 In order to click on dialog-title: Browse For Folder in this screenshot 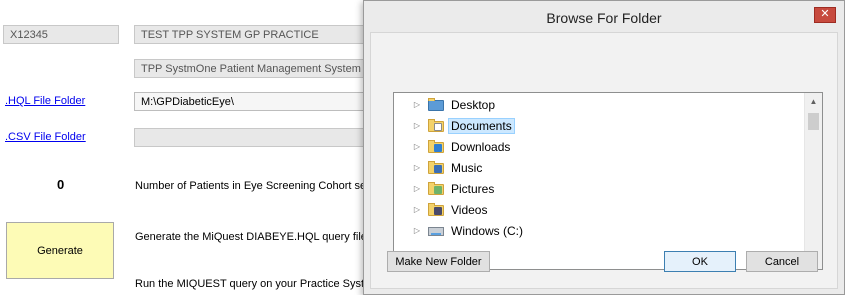, I will do `click(604, 18)`.